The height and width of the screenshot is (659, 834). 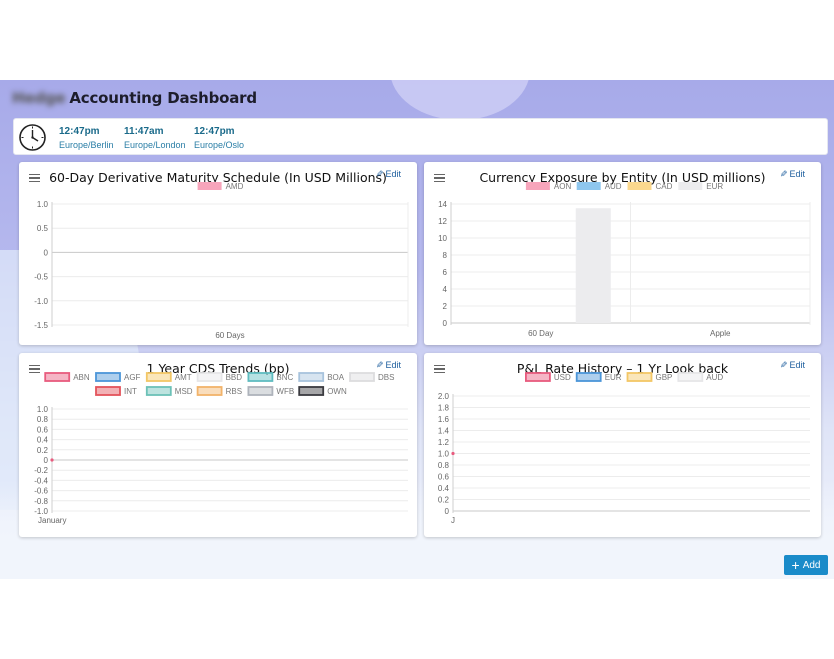 I want to click on y-tick-label: 1.2, so click(x=444, y=442).